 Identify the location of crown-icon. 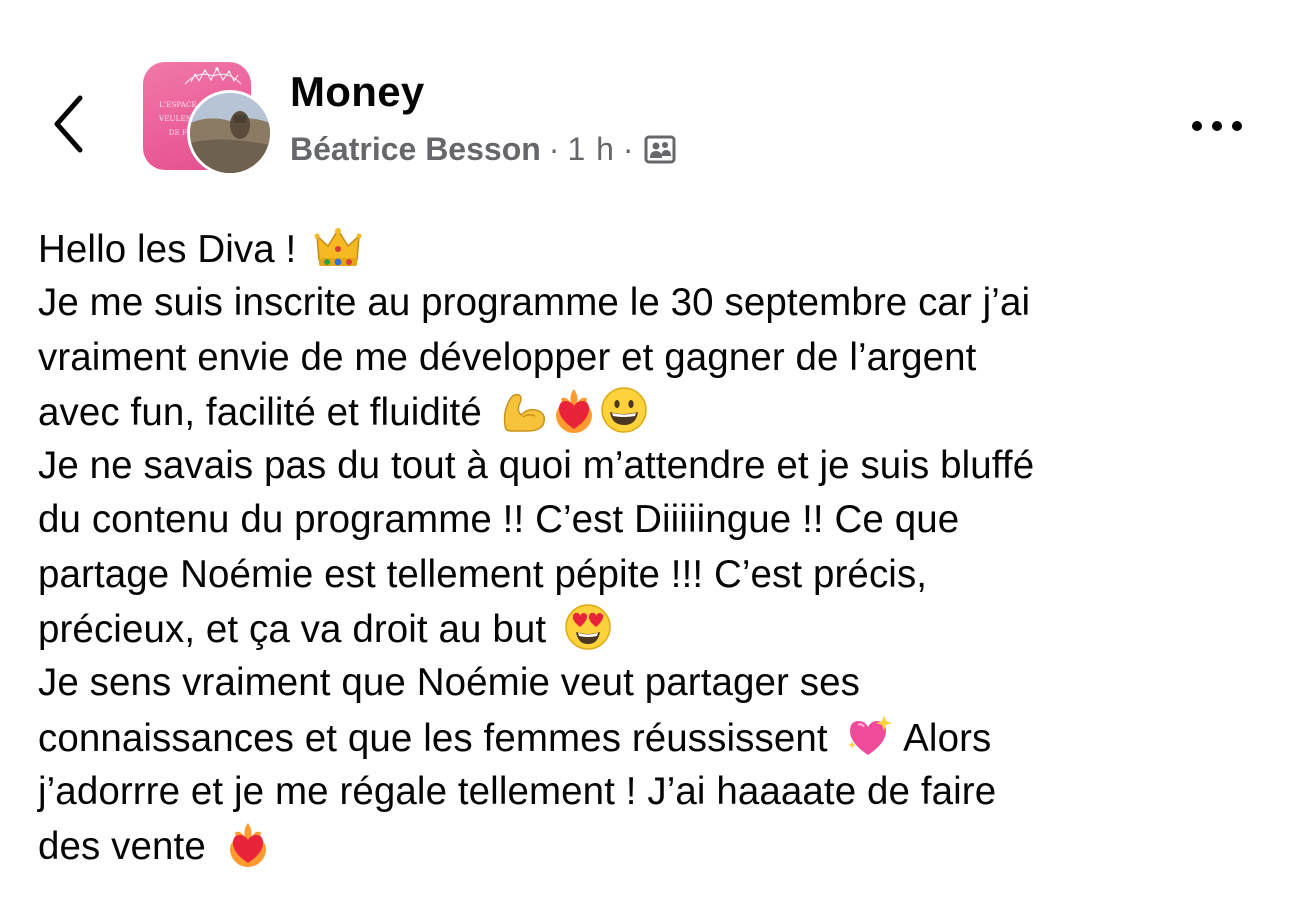
(338, 247).